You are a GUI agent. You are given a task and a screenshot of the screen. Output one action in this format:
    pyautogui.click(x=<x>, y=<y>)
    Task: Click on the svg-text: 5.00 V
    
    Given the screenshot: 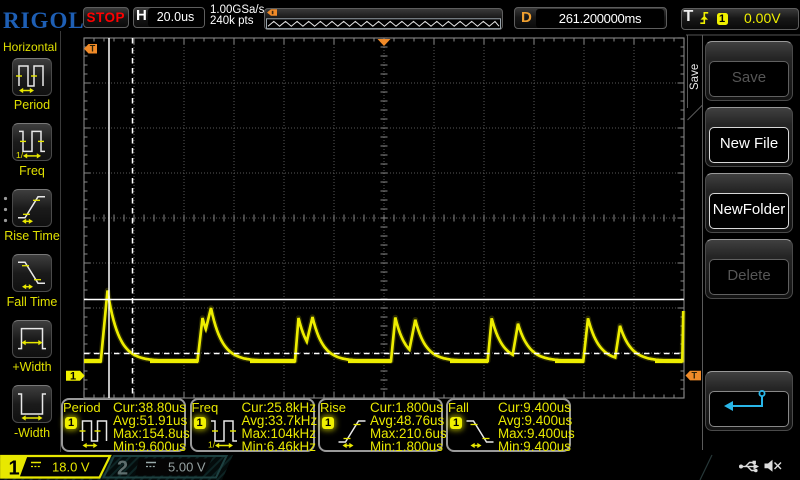 What is the action you would take?
    pyautogui.click(x=187, y=467)
    